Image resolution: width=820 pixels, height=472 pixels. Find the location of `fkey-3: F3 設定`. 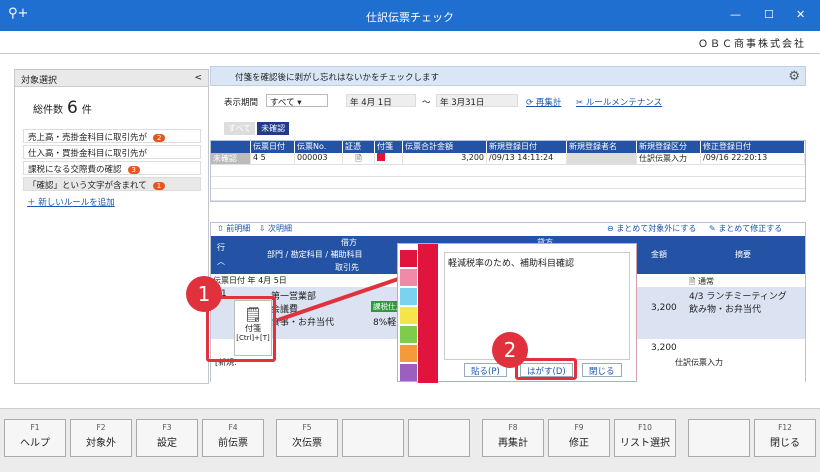

fkey-3: F3 設定 is located at coordinates (167, 438).